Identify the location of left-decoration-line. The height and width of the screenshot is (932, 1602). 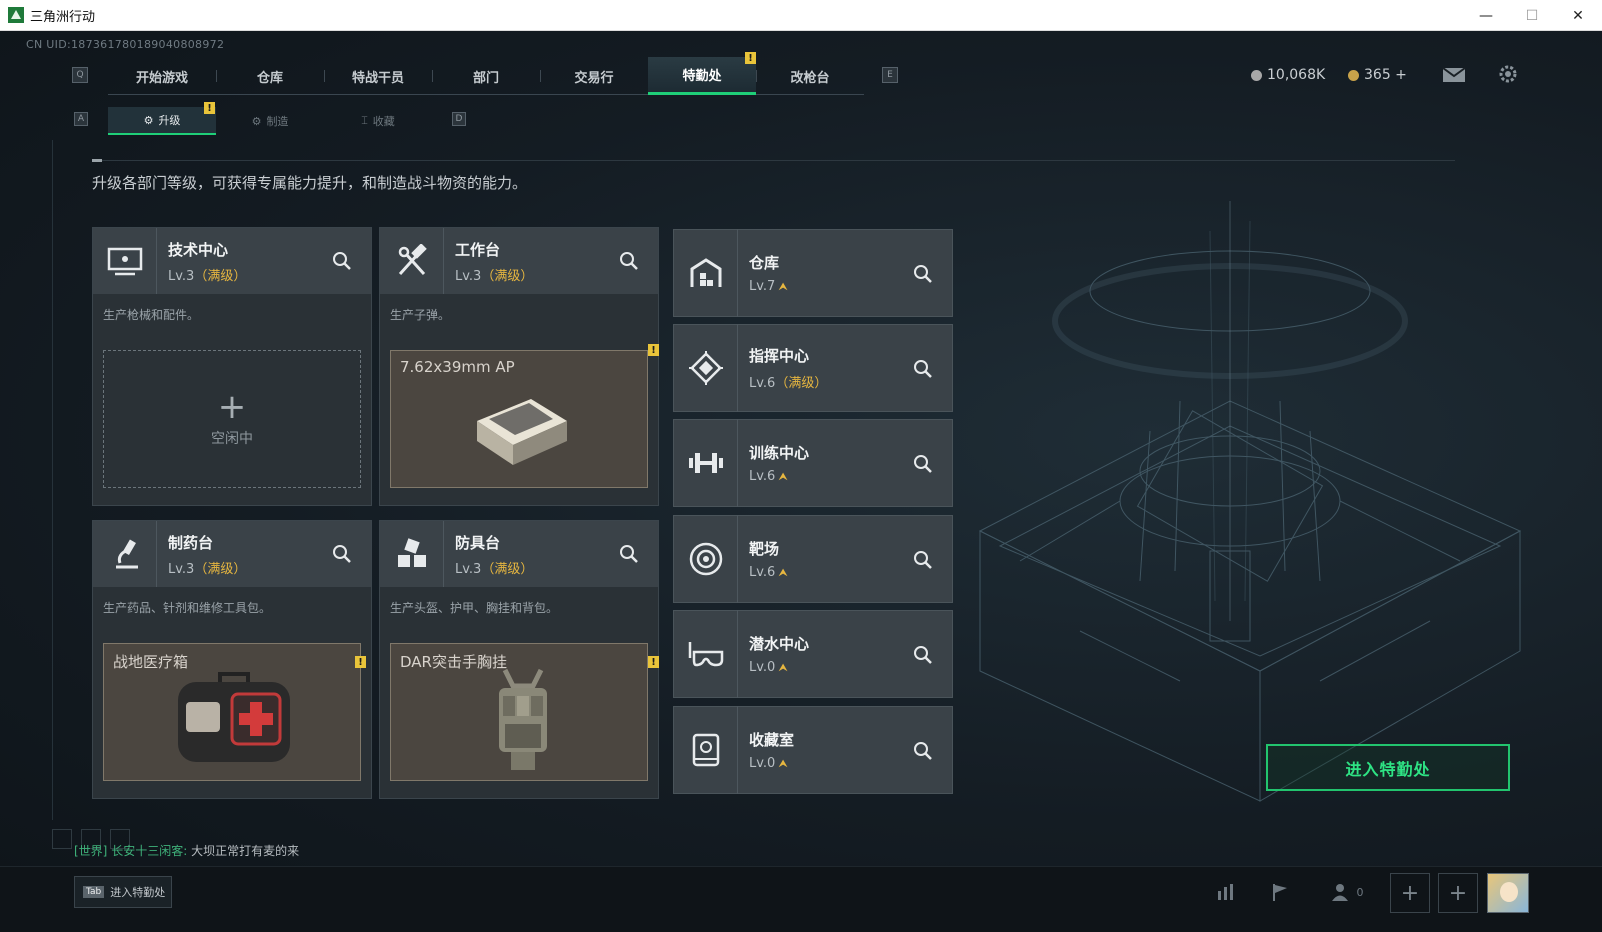
(52, 480).